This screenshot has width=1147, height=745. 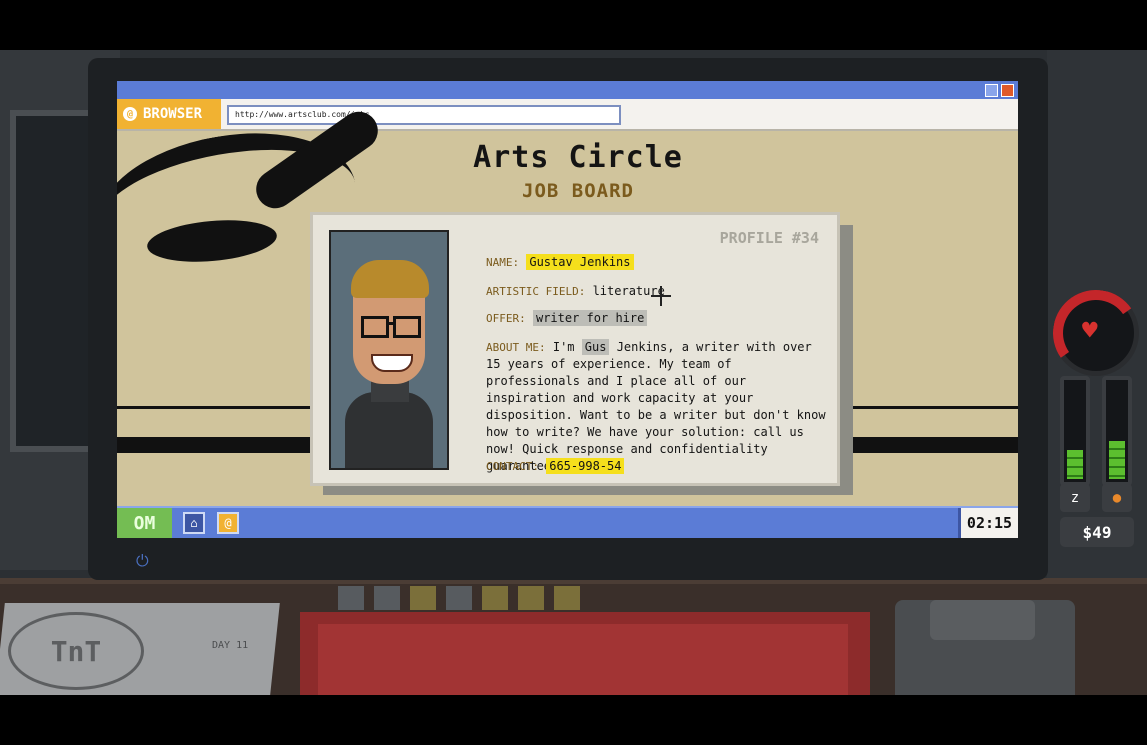 What do you see at coordinates (991, 90) in the screenshot?
I see `minimize-button` at bounding box center [991, 90].